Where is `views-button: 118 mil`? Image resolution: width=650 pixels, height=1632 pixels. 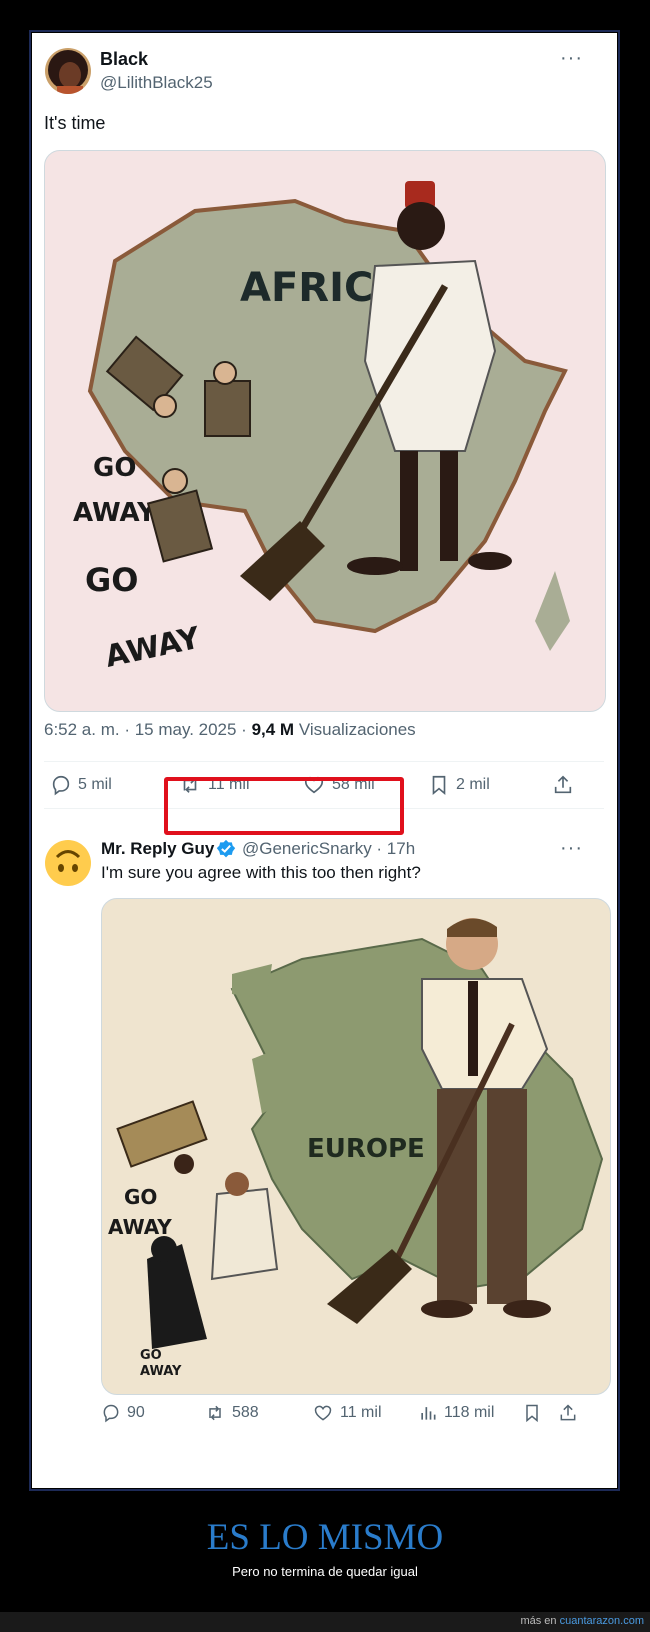
views-button: 118 mil is located at coordinates (456, 1413).